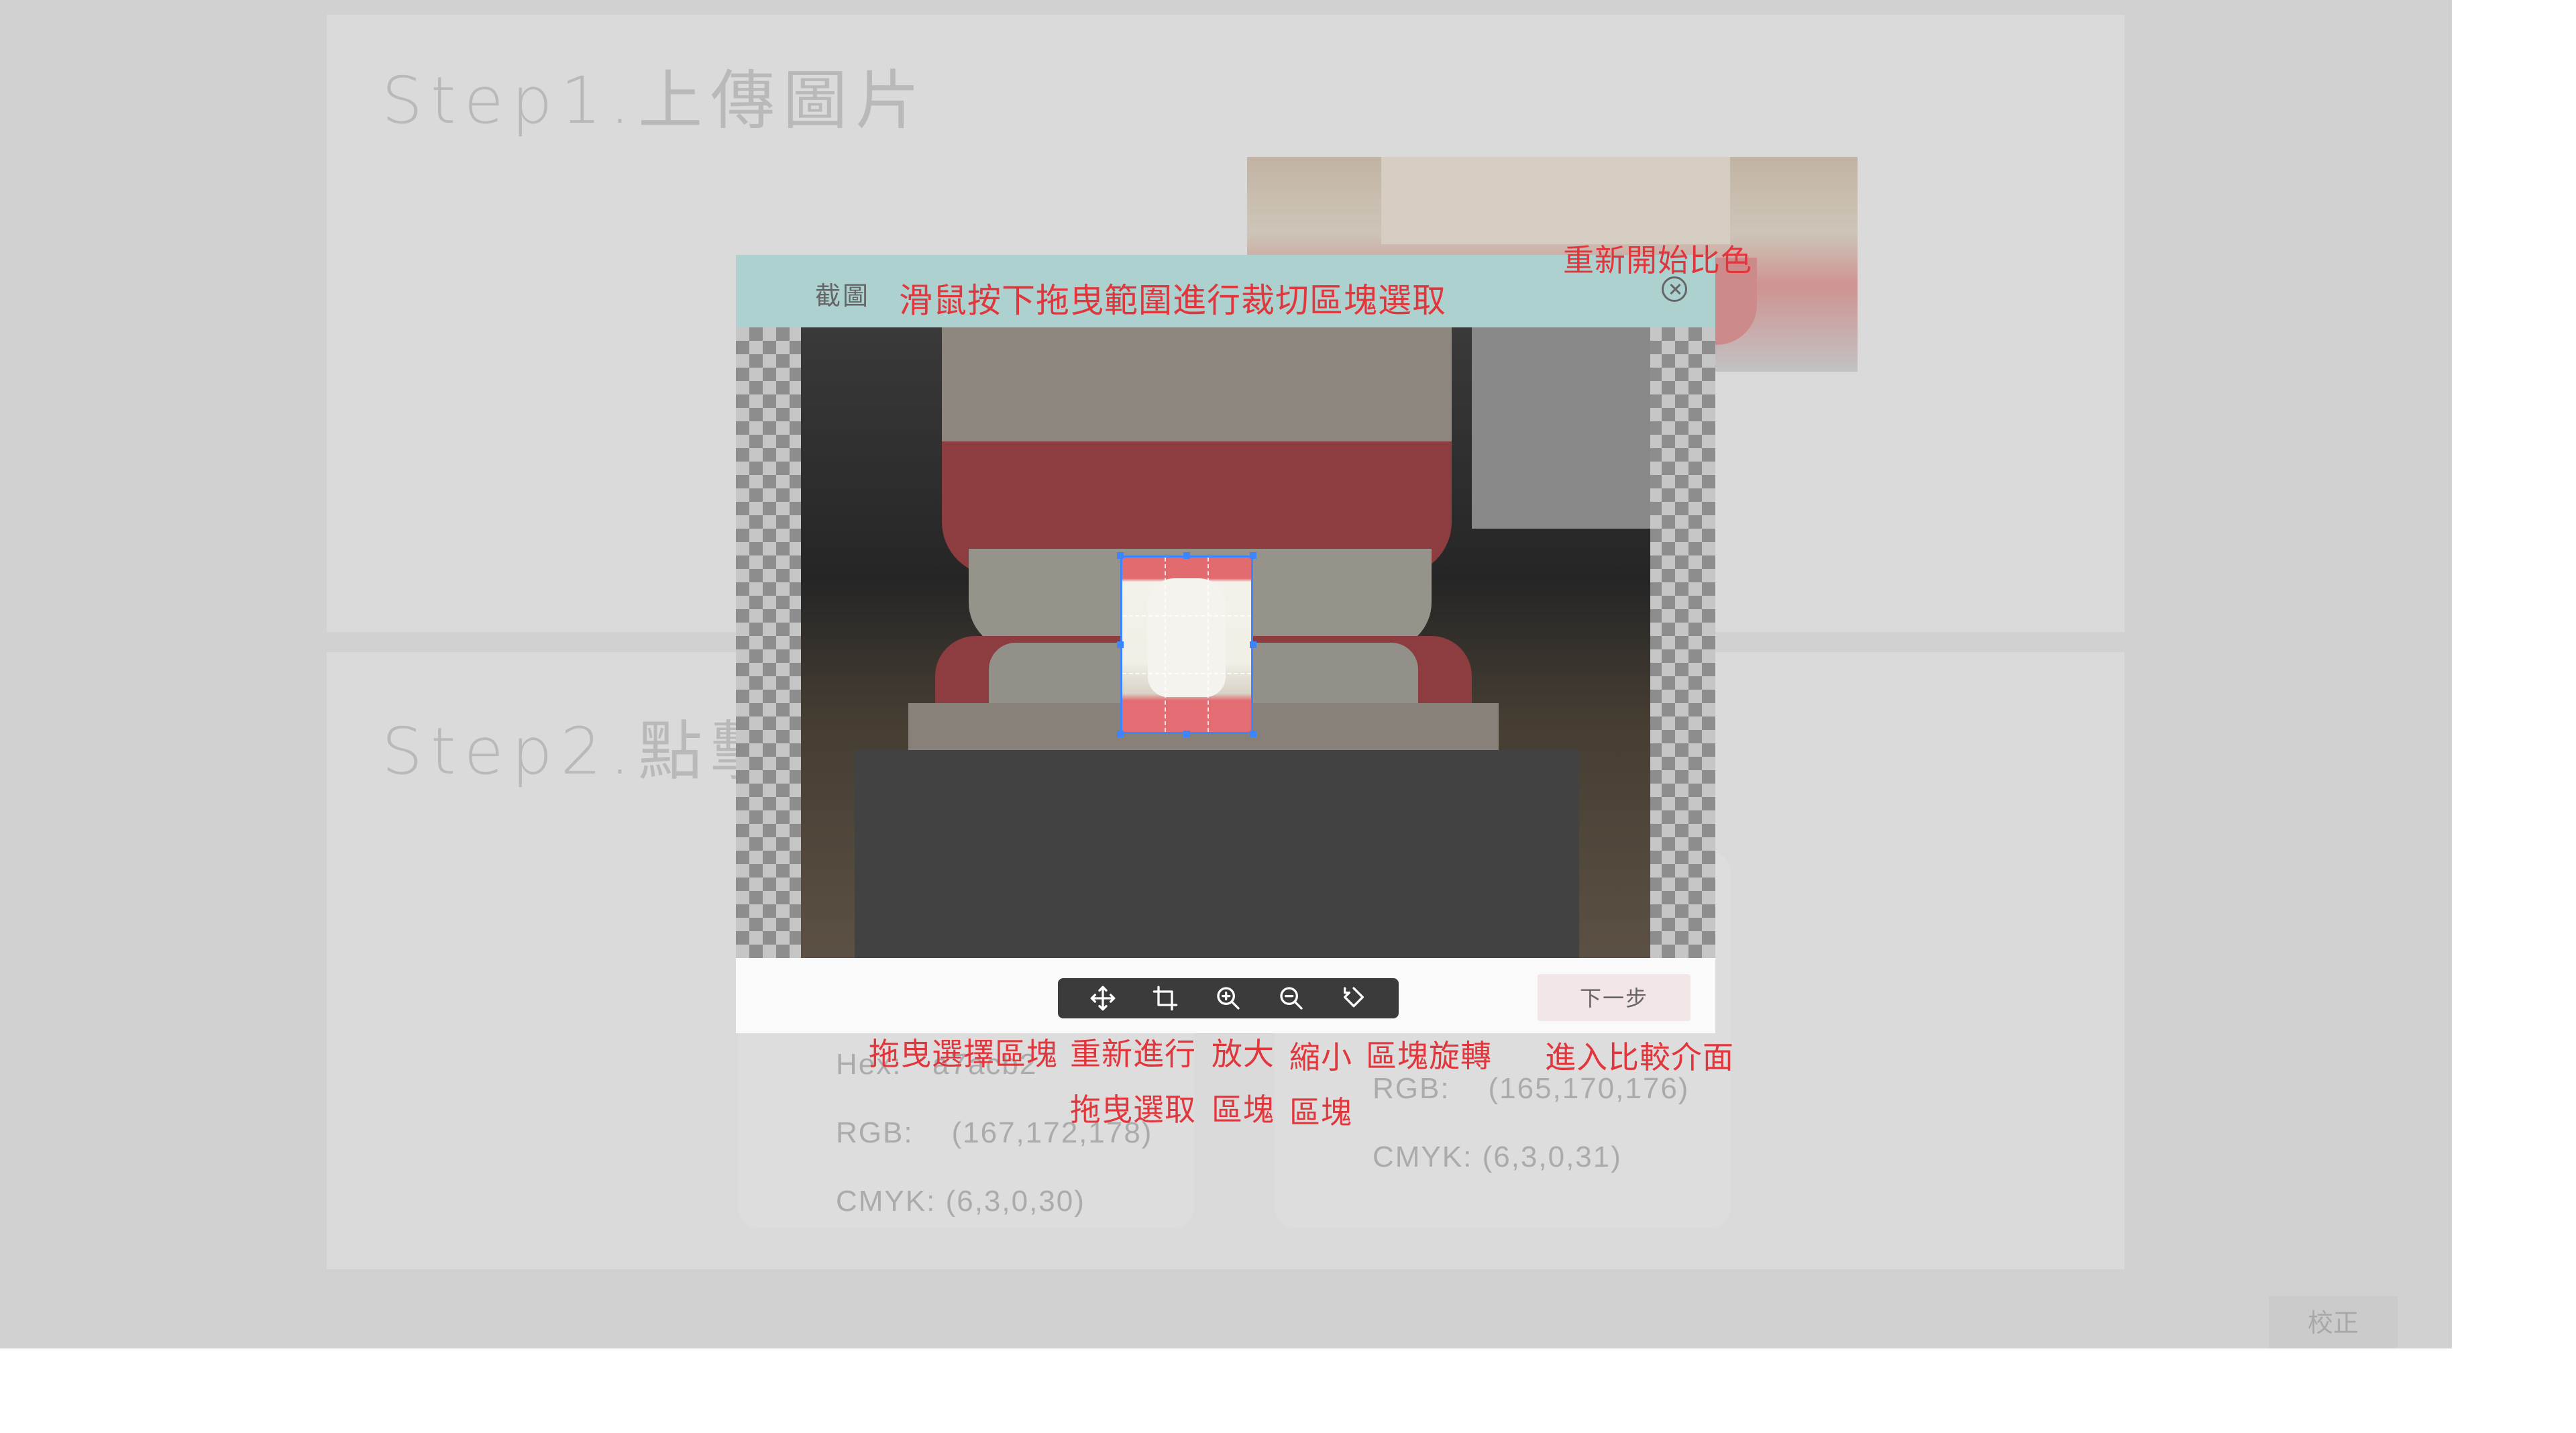 Image resolution: width=2576 pixels, height=1433 pixels. I want to click on crop-handle-bottom, so click(1186, 734).